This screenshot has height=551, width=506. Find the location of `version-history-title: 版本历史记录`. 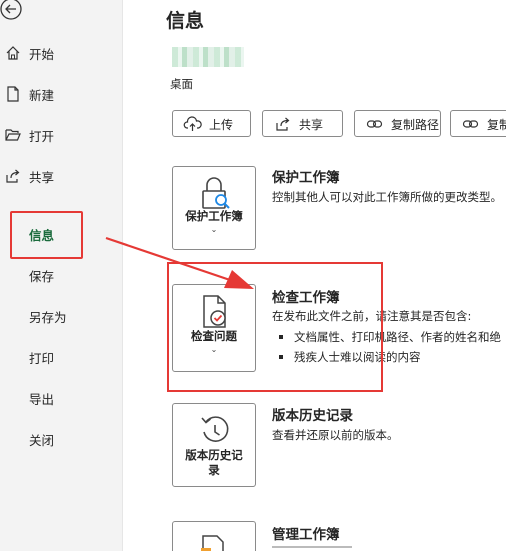

version-history-title: 版本历史记录 is located at coordinates (312, 416).